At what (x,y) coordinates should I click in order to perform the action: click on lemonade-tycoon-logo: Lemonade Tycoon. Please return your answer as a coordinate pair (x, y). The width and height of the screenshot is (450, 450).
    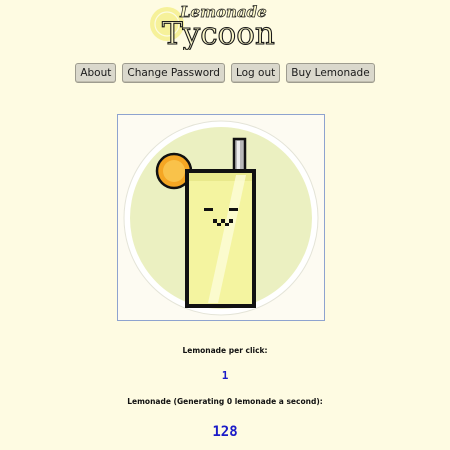
    Looking at the image, I should click on (212, 26).